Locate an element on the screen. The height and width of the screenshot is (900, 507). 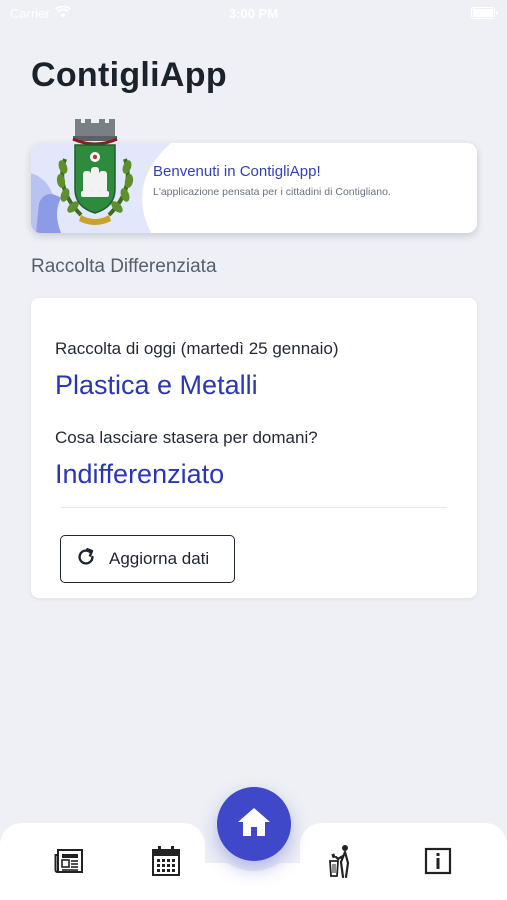
nav-info is located at coordinates (438, 863).